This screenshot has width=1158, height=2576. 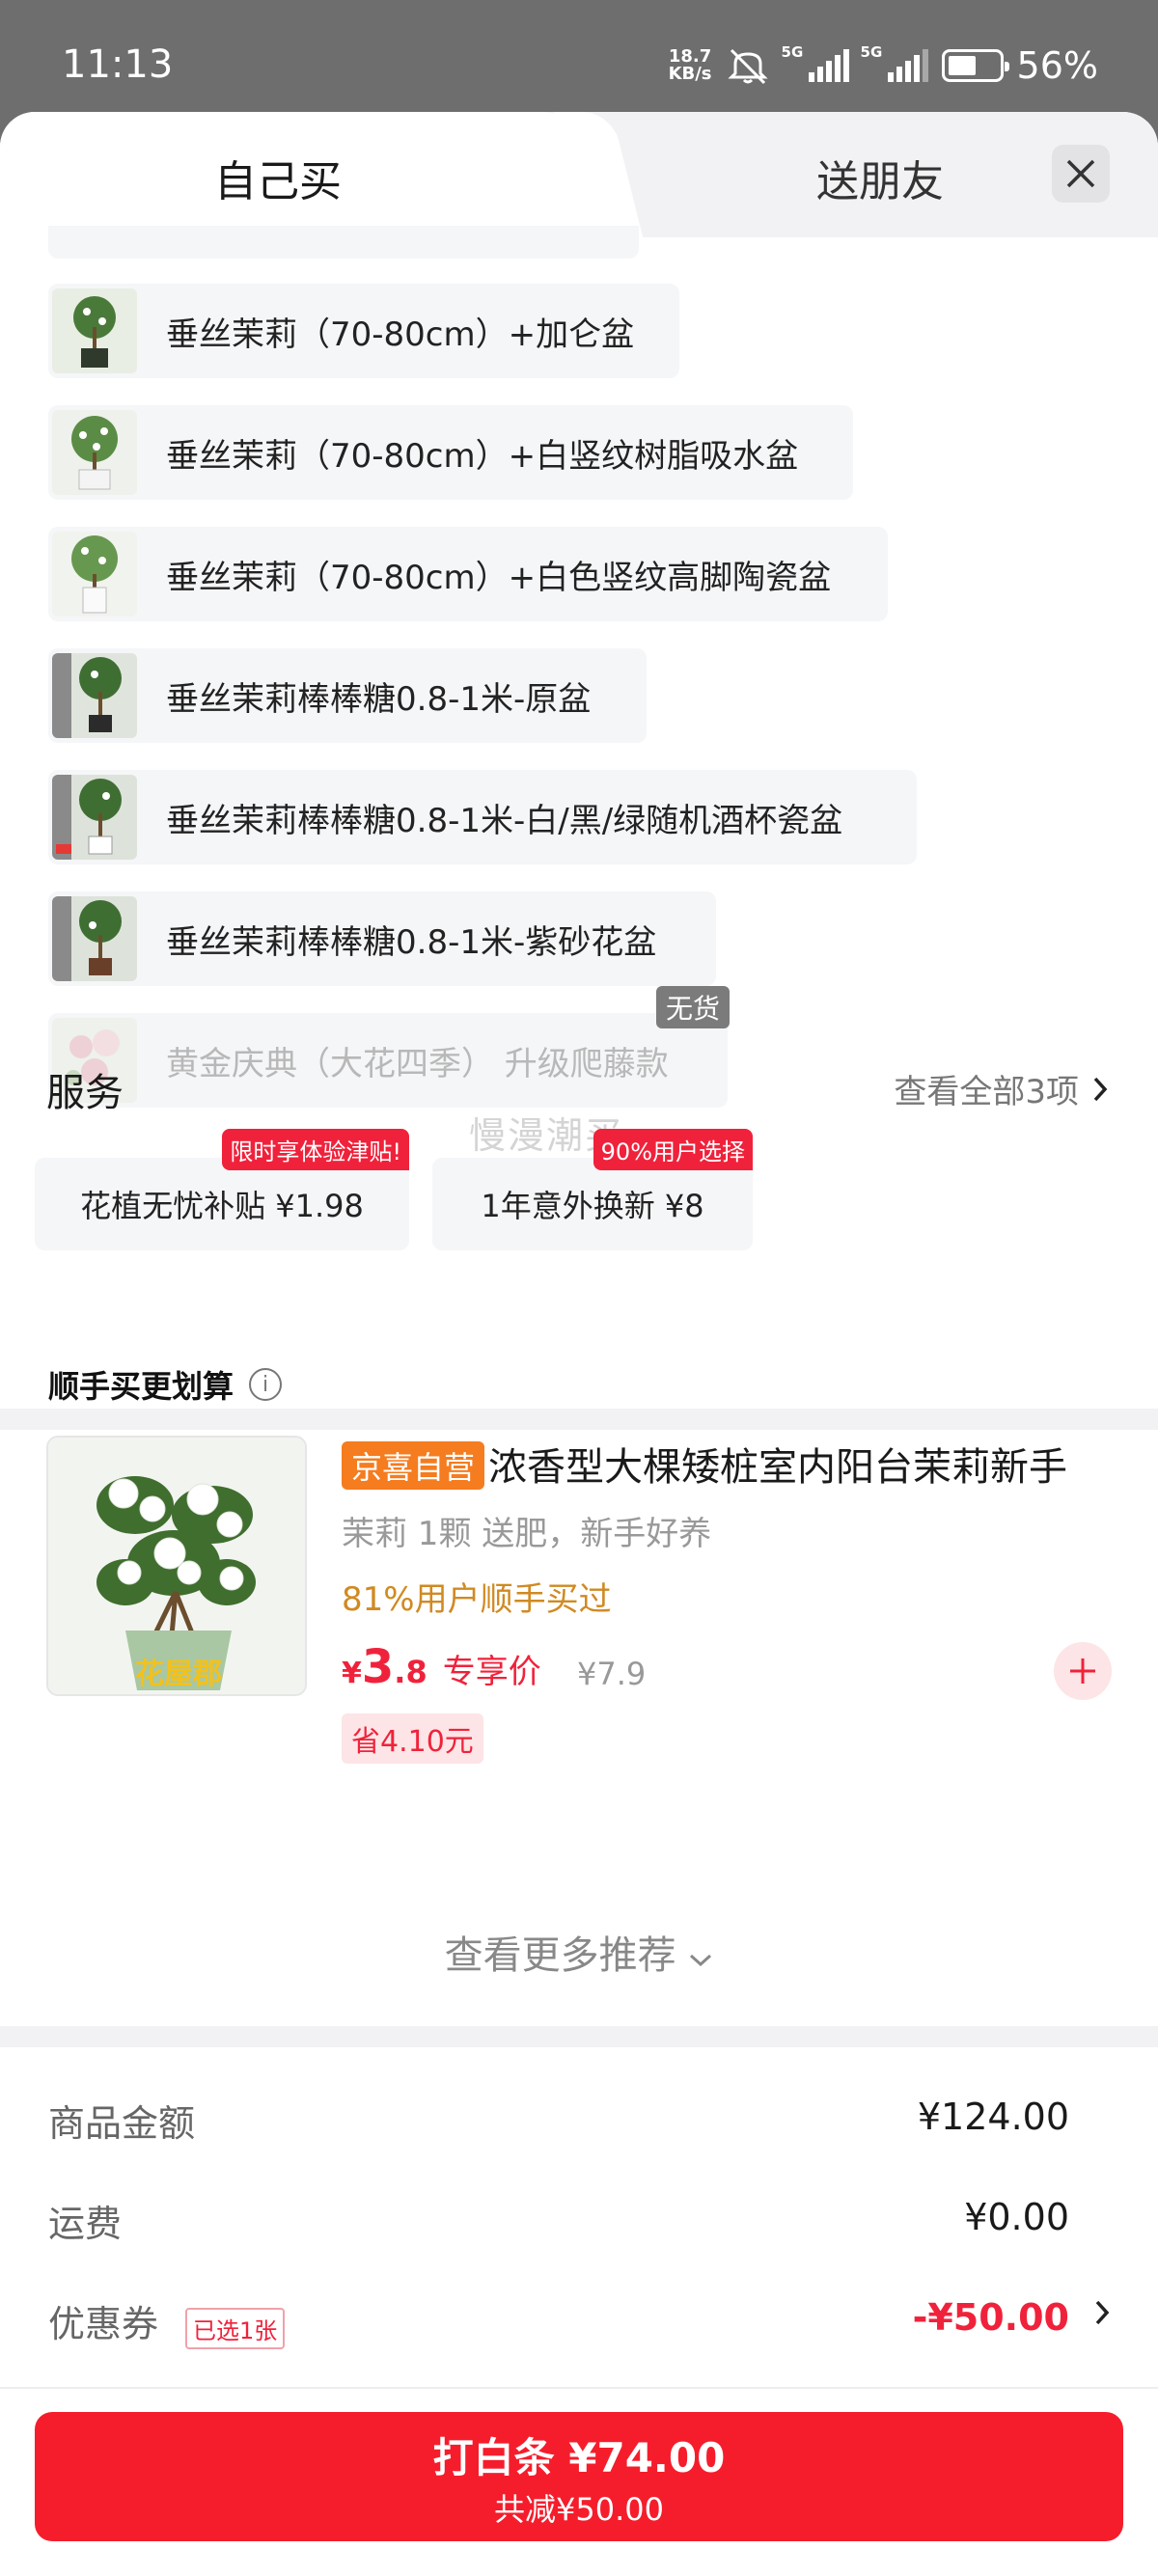 I want to click on coupon-chevron, so click(x=1102, y=2315).